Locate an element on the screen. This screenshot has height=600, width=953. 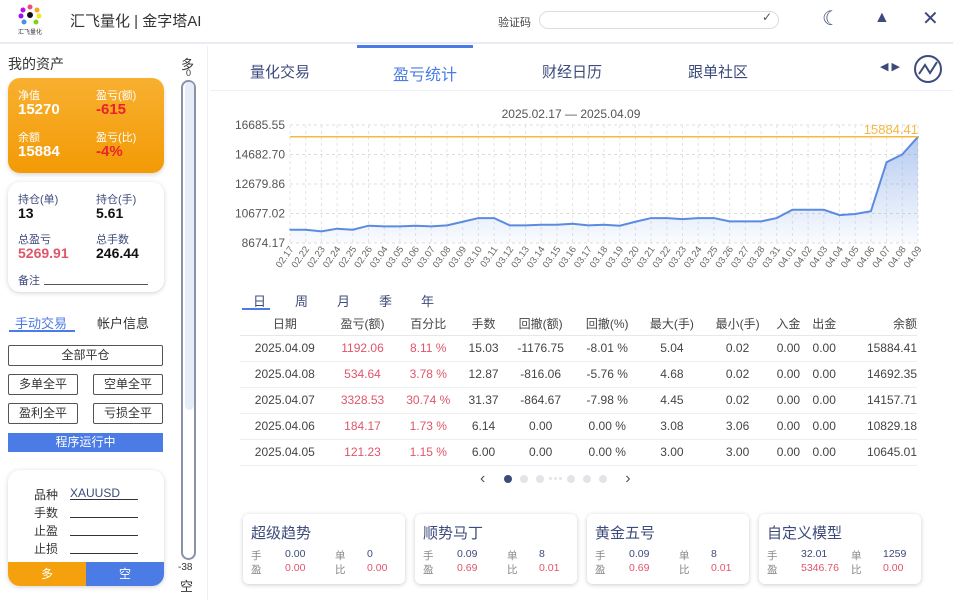
table-cell: 15.03 is located at coordinates (483, 348).